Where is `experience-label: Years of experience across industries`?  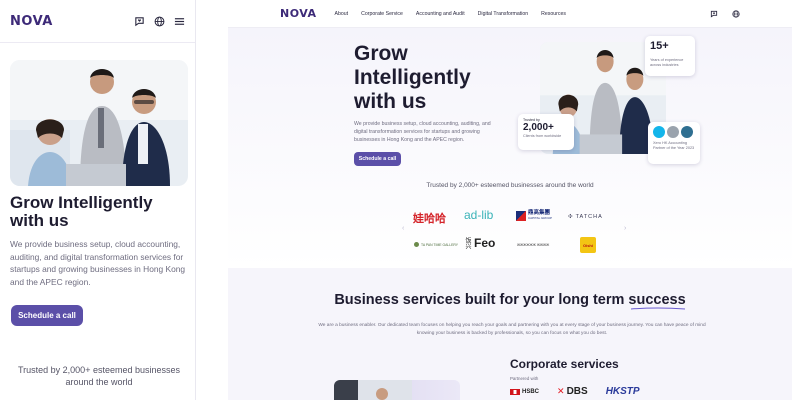
experience-label: Years of experience across industries is located at coordinates (667, 62).